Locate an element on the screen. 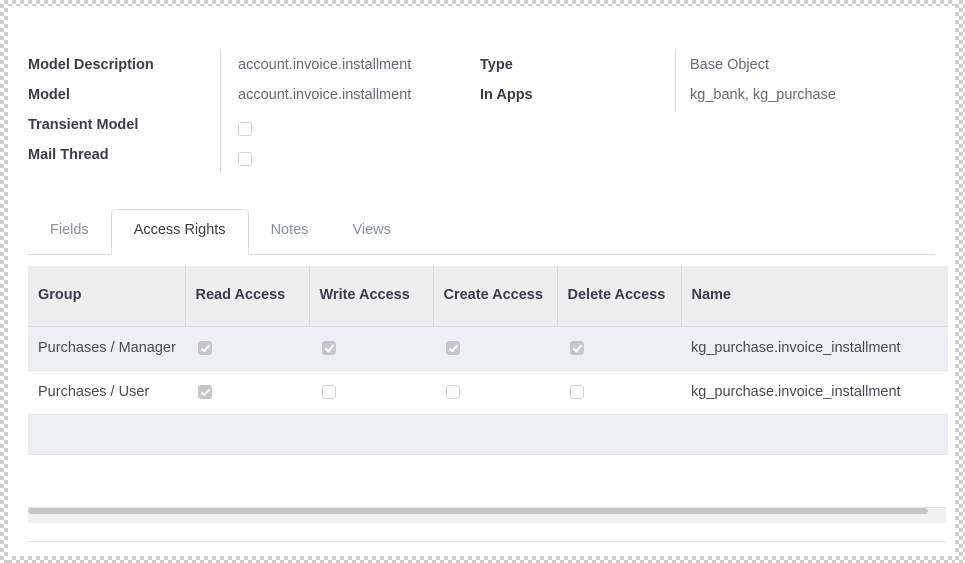 This screenshot has width=965, height=563. column-header-delete-access: Delete Access is located at coordinates (619, 296).